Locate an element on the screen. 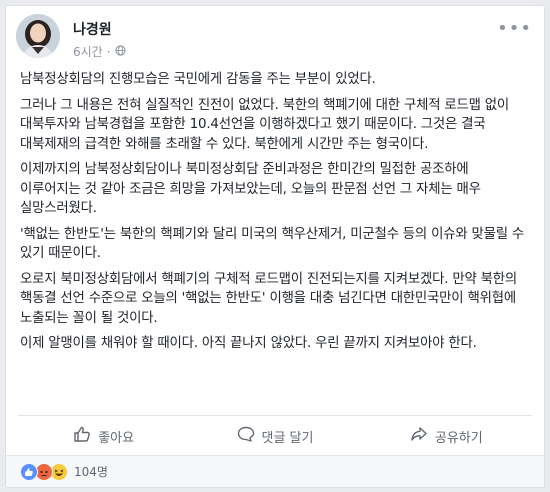  comment-button: 댓글 달기 is located at coordinates (274, 436).